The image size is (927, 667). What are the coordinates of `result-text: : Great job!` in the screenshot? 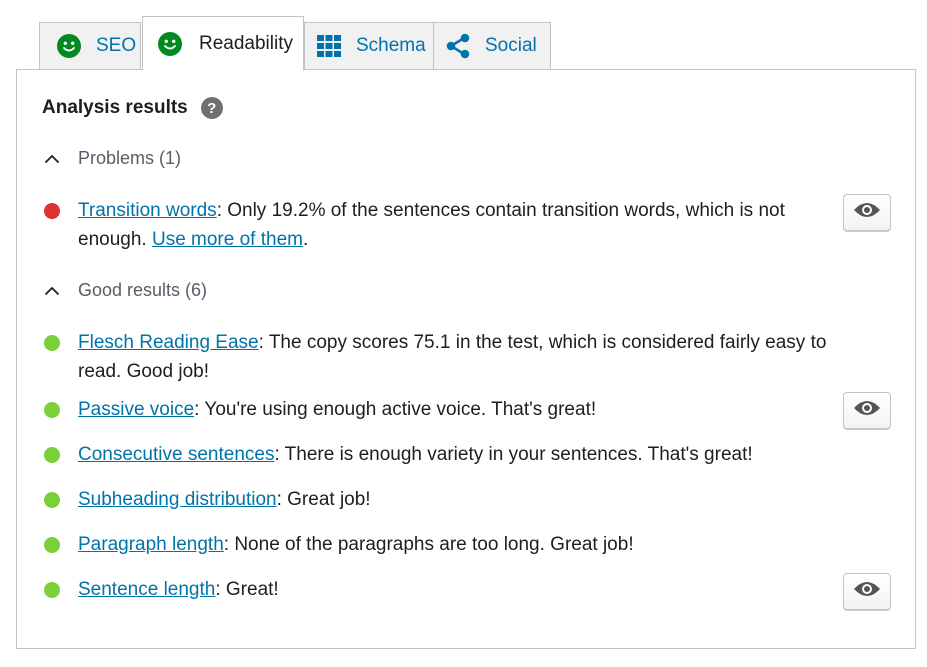 It's located at (323, 499).